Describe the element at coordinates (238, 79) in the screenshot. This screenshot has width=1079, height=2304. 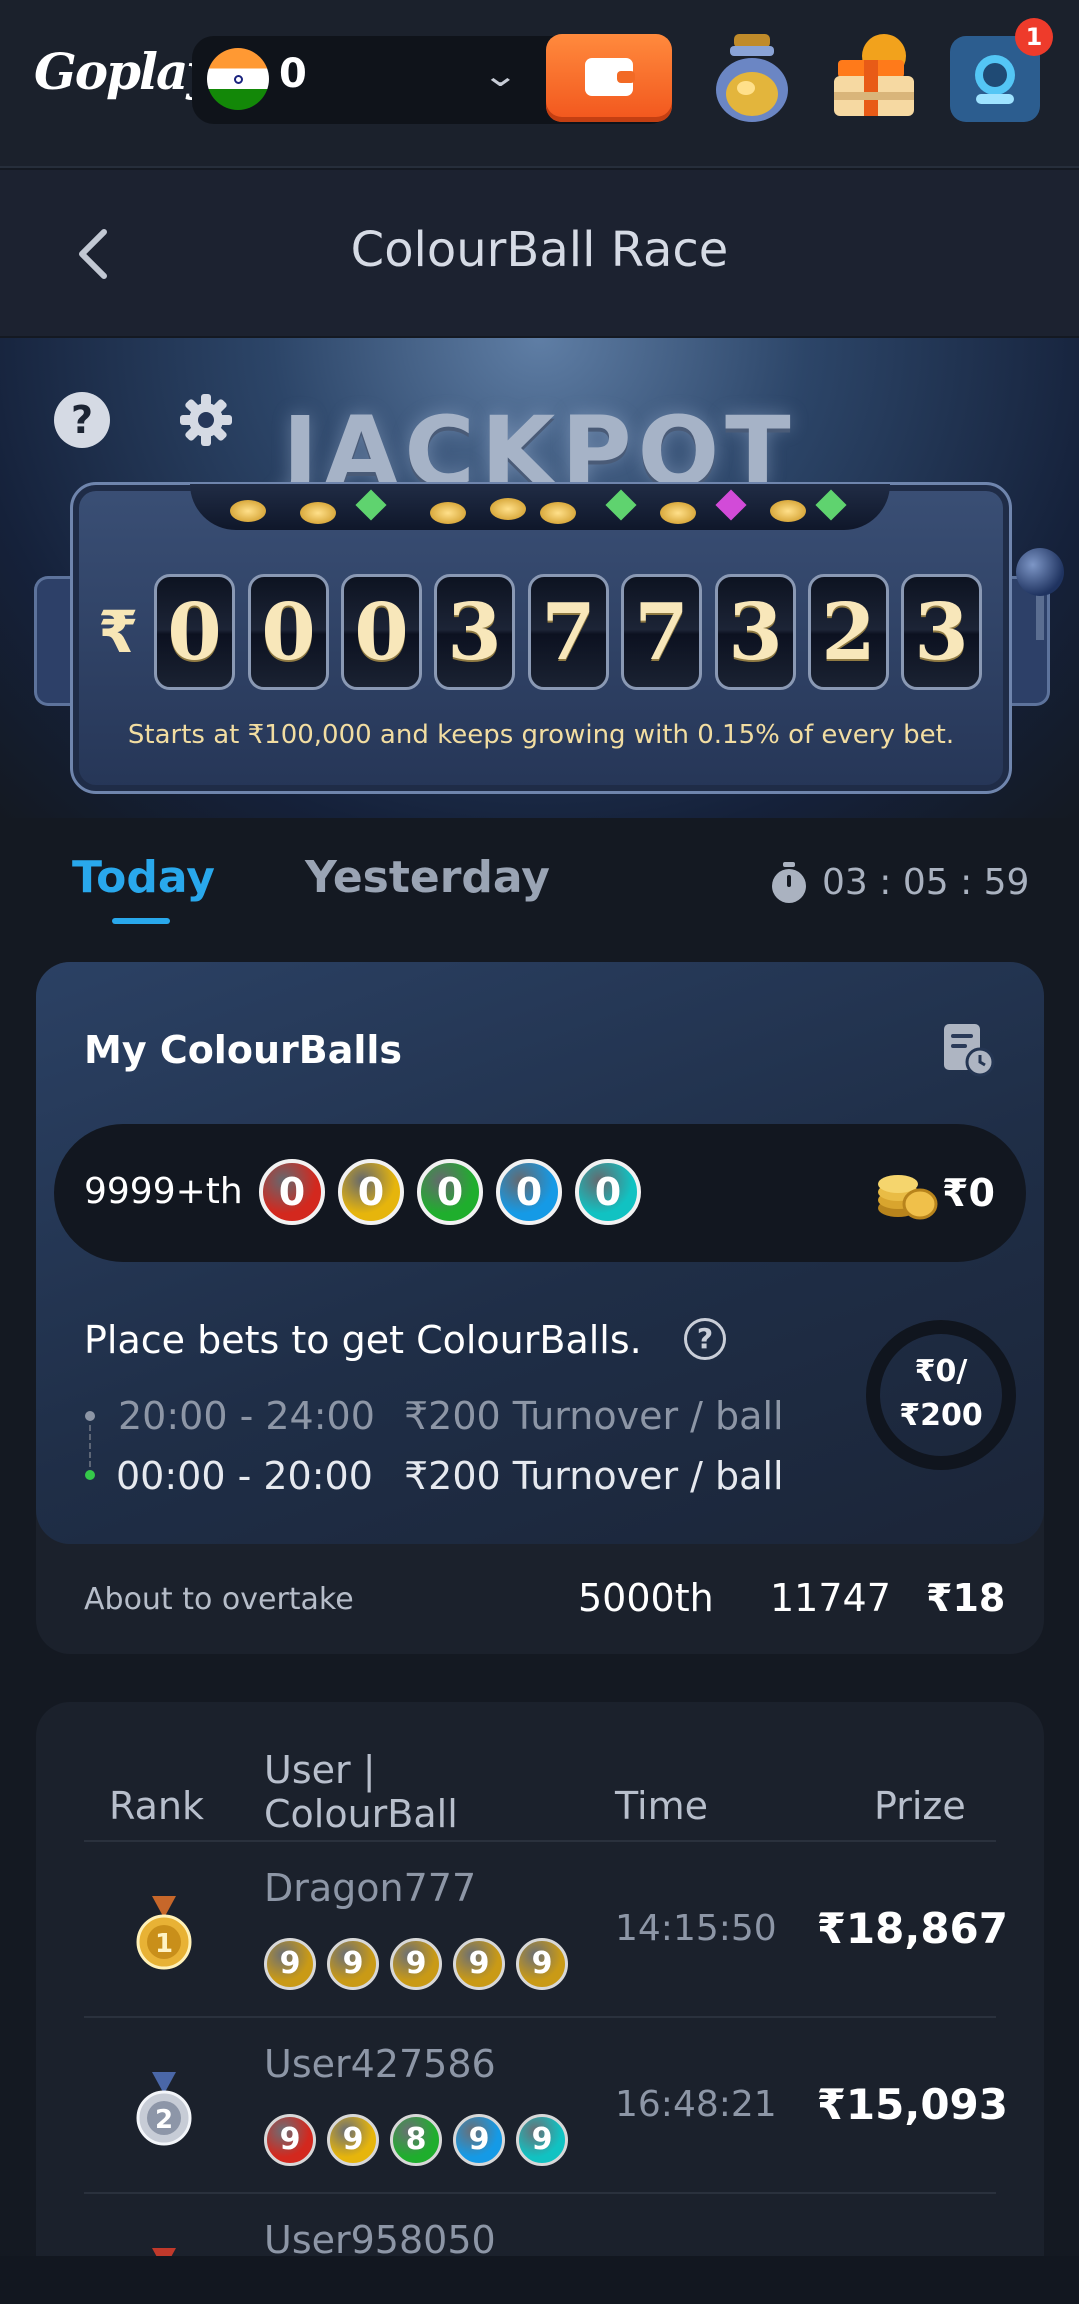
I see `india-flag-icon` at that location.